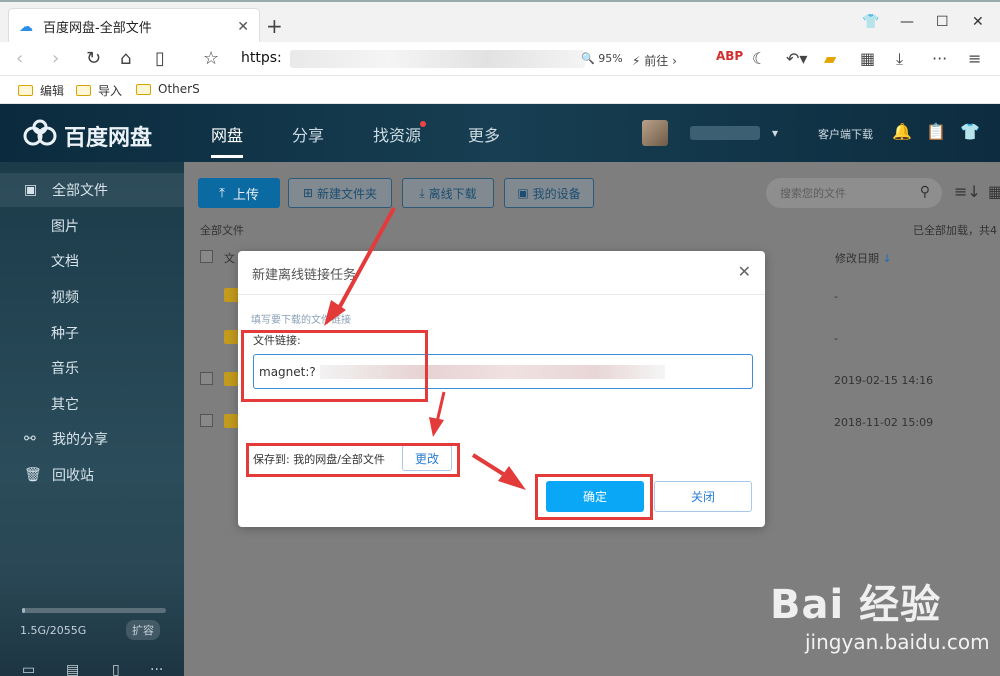  I want to click on offline-download-button: ⤓ 离线下载, so click(448, 193).